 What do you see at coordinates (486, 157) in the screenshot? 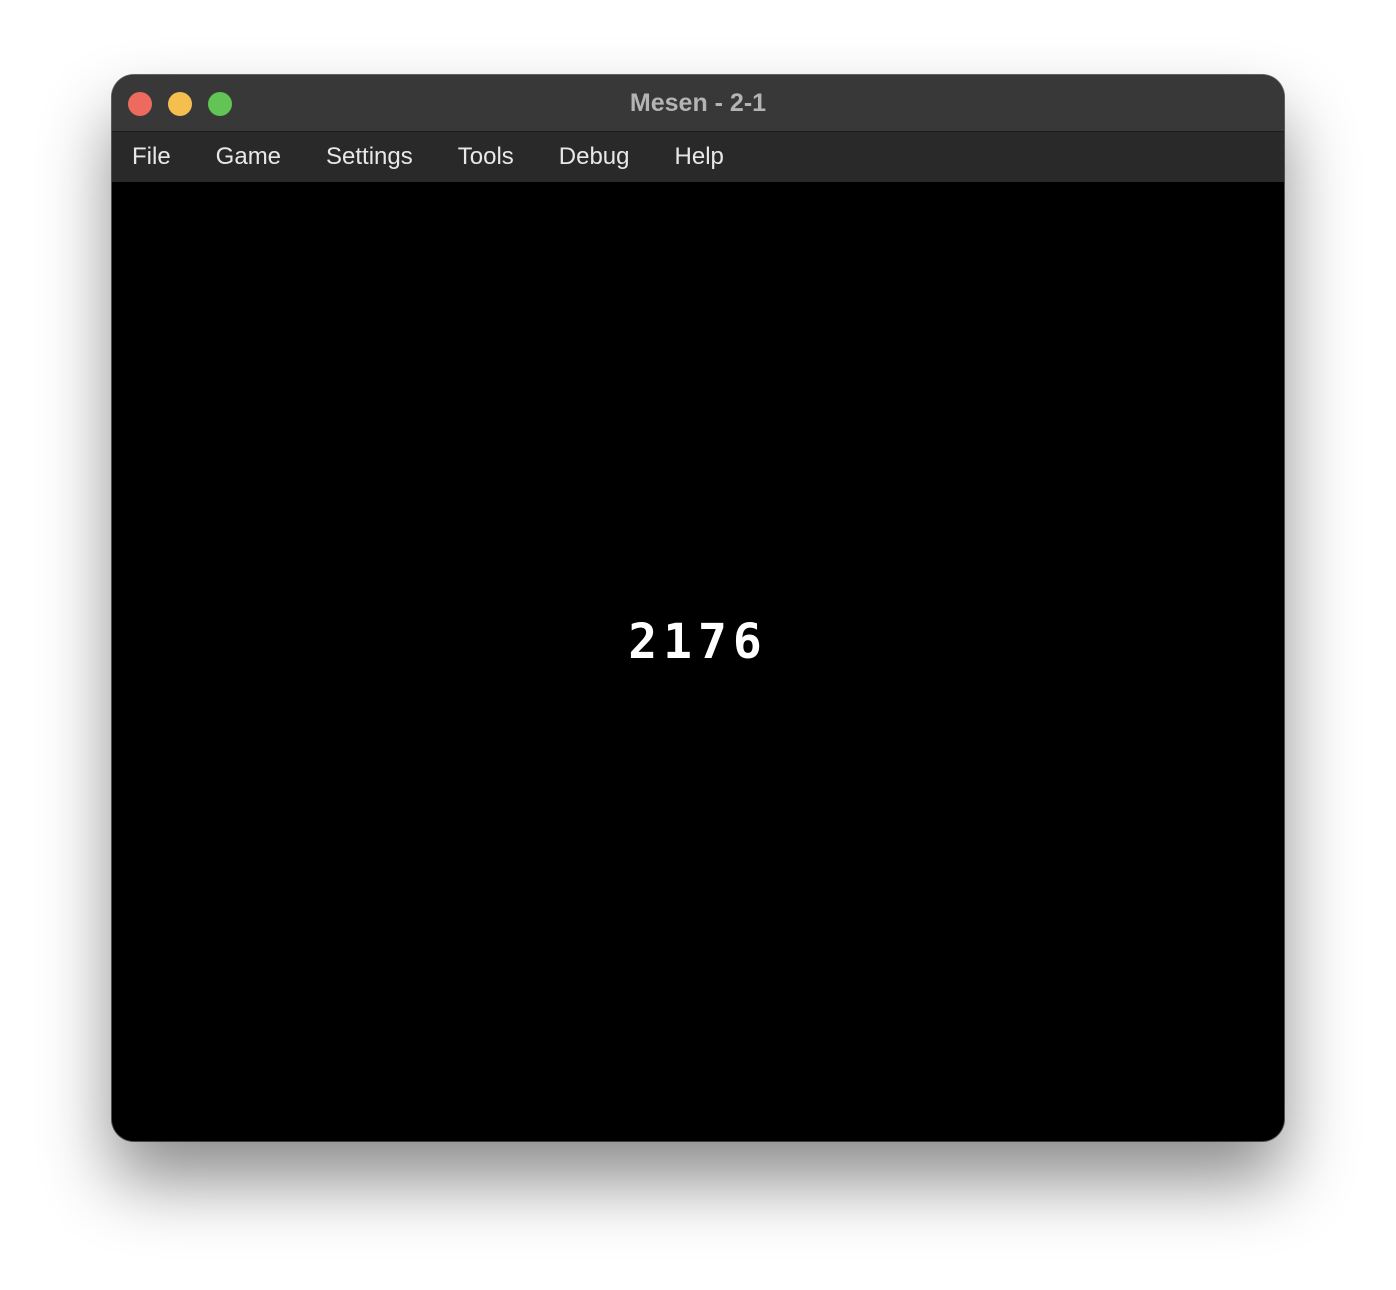
I see `menu-tools: Tools` at bounding box center [486, 157].